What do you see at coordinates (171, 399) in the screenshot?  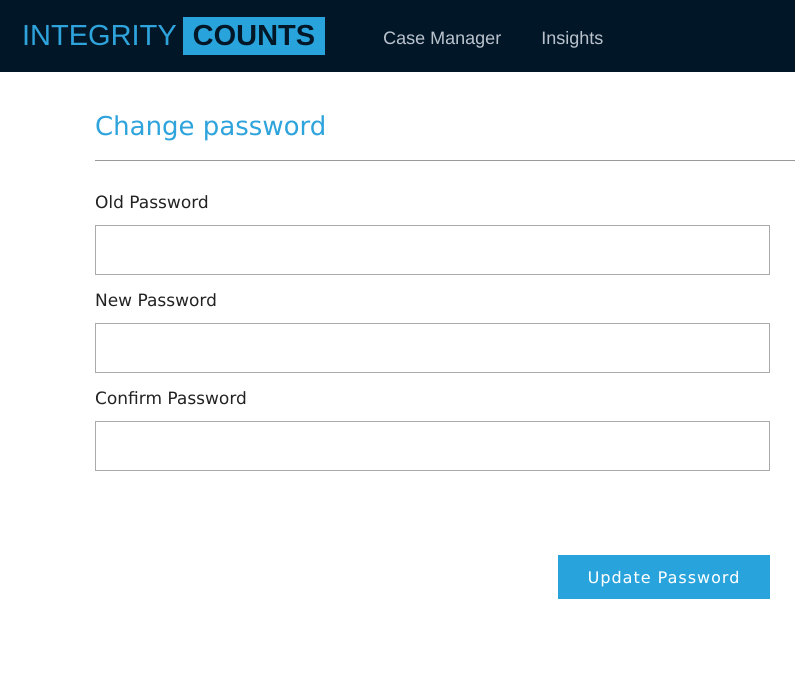 I see `field-label: Confirm Password` at bounding box center [171, 399].